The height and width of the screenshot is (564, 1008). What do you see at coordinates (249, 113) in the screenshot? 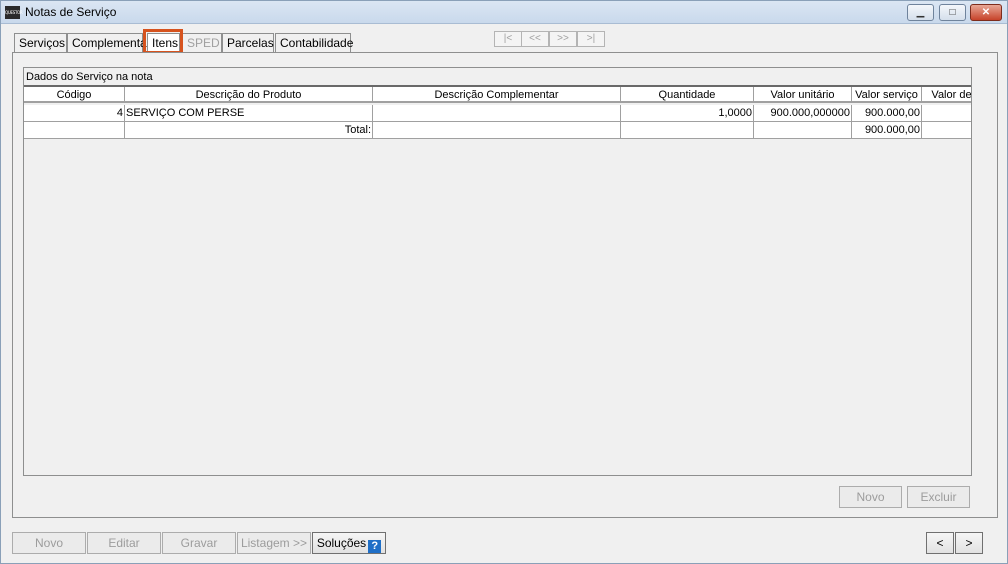
I see `row1-descricao-cell: SERVIÇO COM PERSE` at bounding box center [249, 113].